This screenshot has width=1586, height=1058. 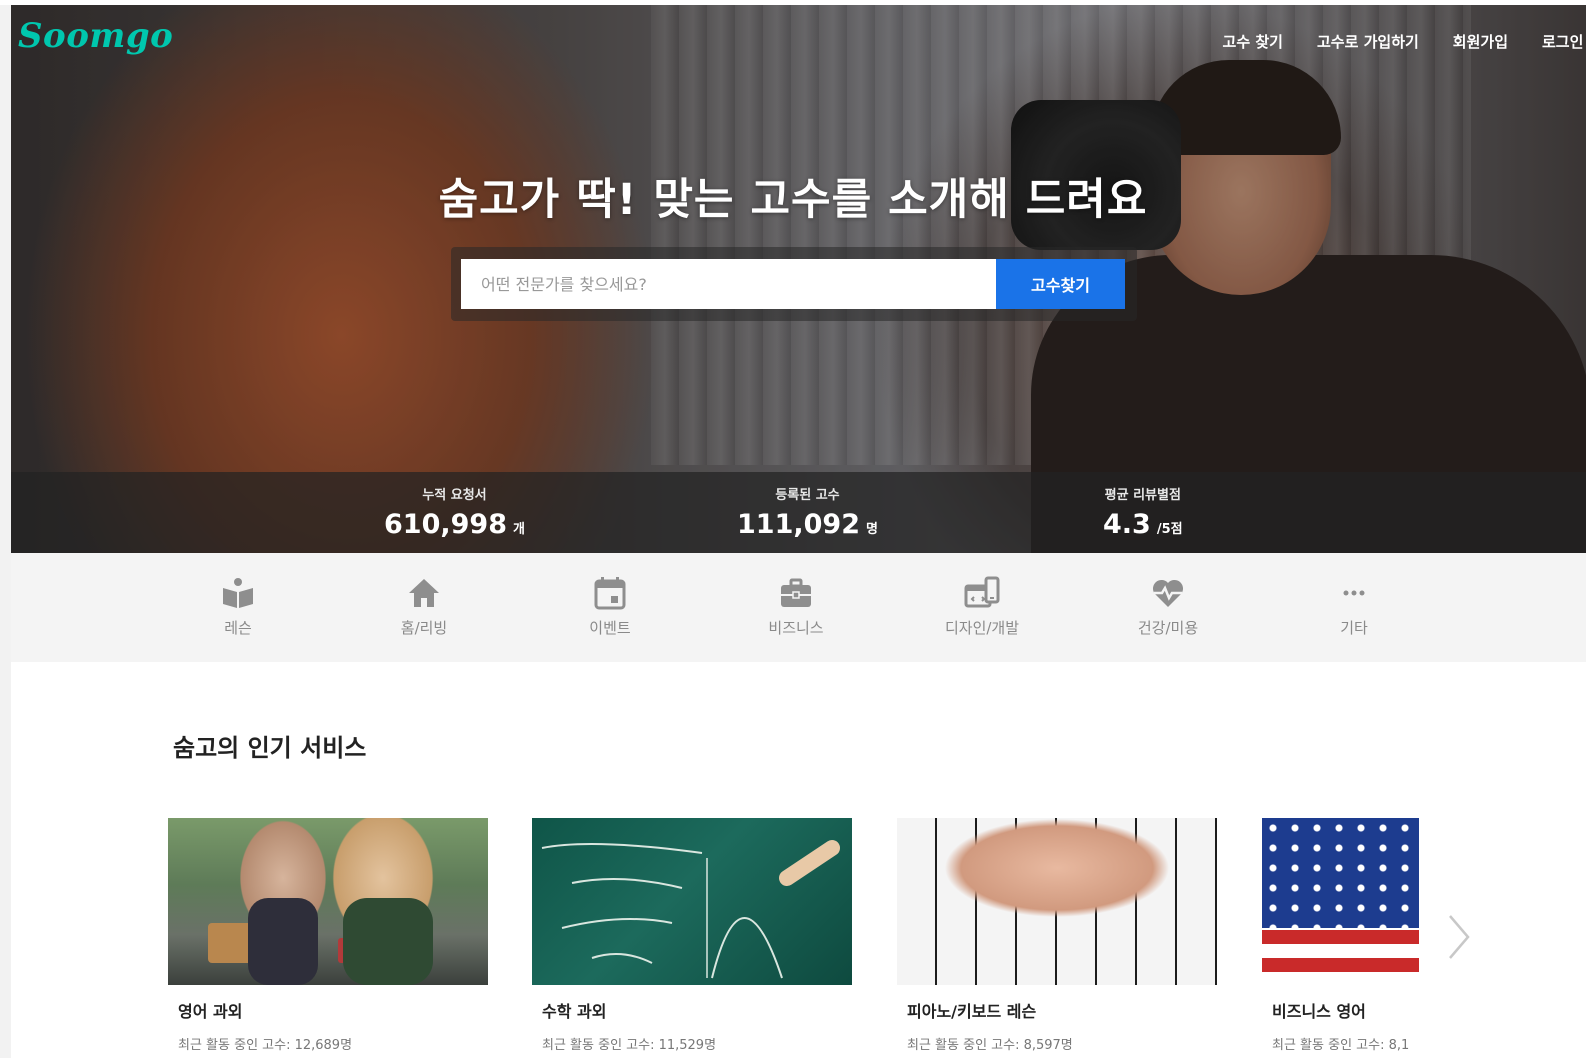 I want to click on stat-value: 111,092, so click(x=798, y=524).